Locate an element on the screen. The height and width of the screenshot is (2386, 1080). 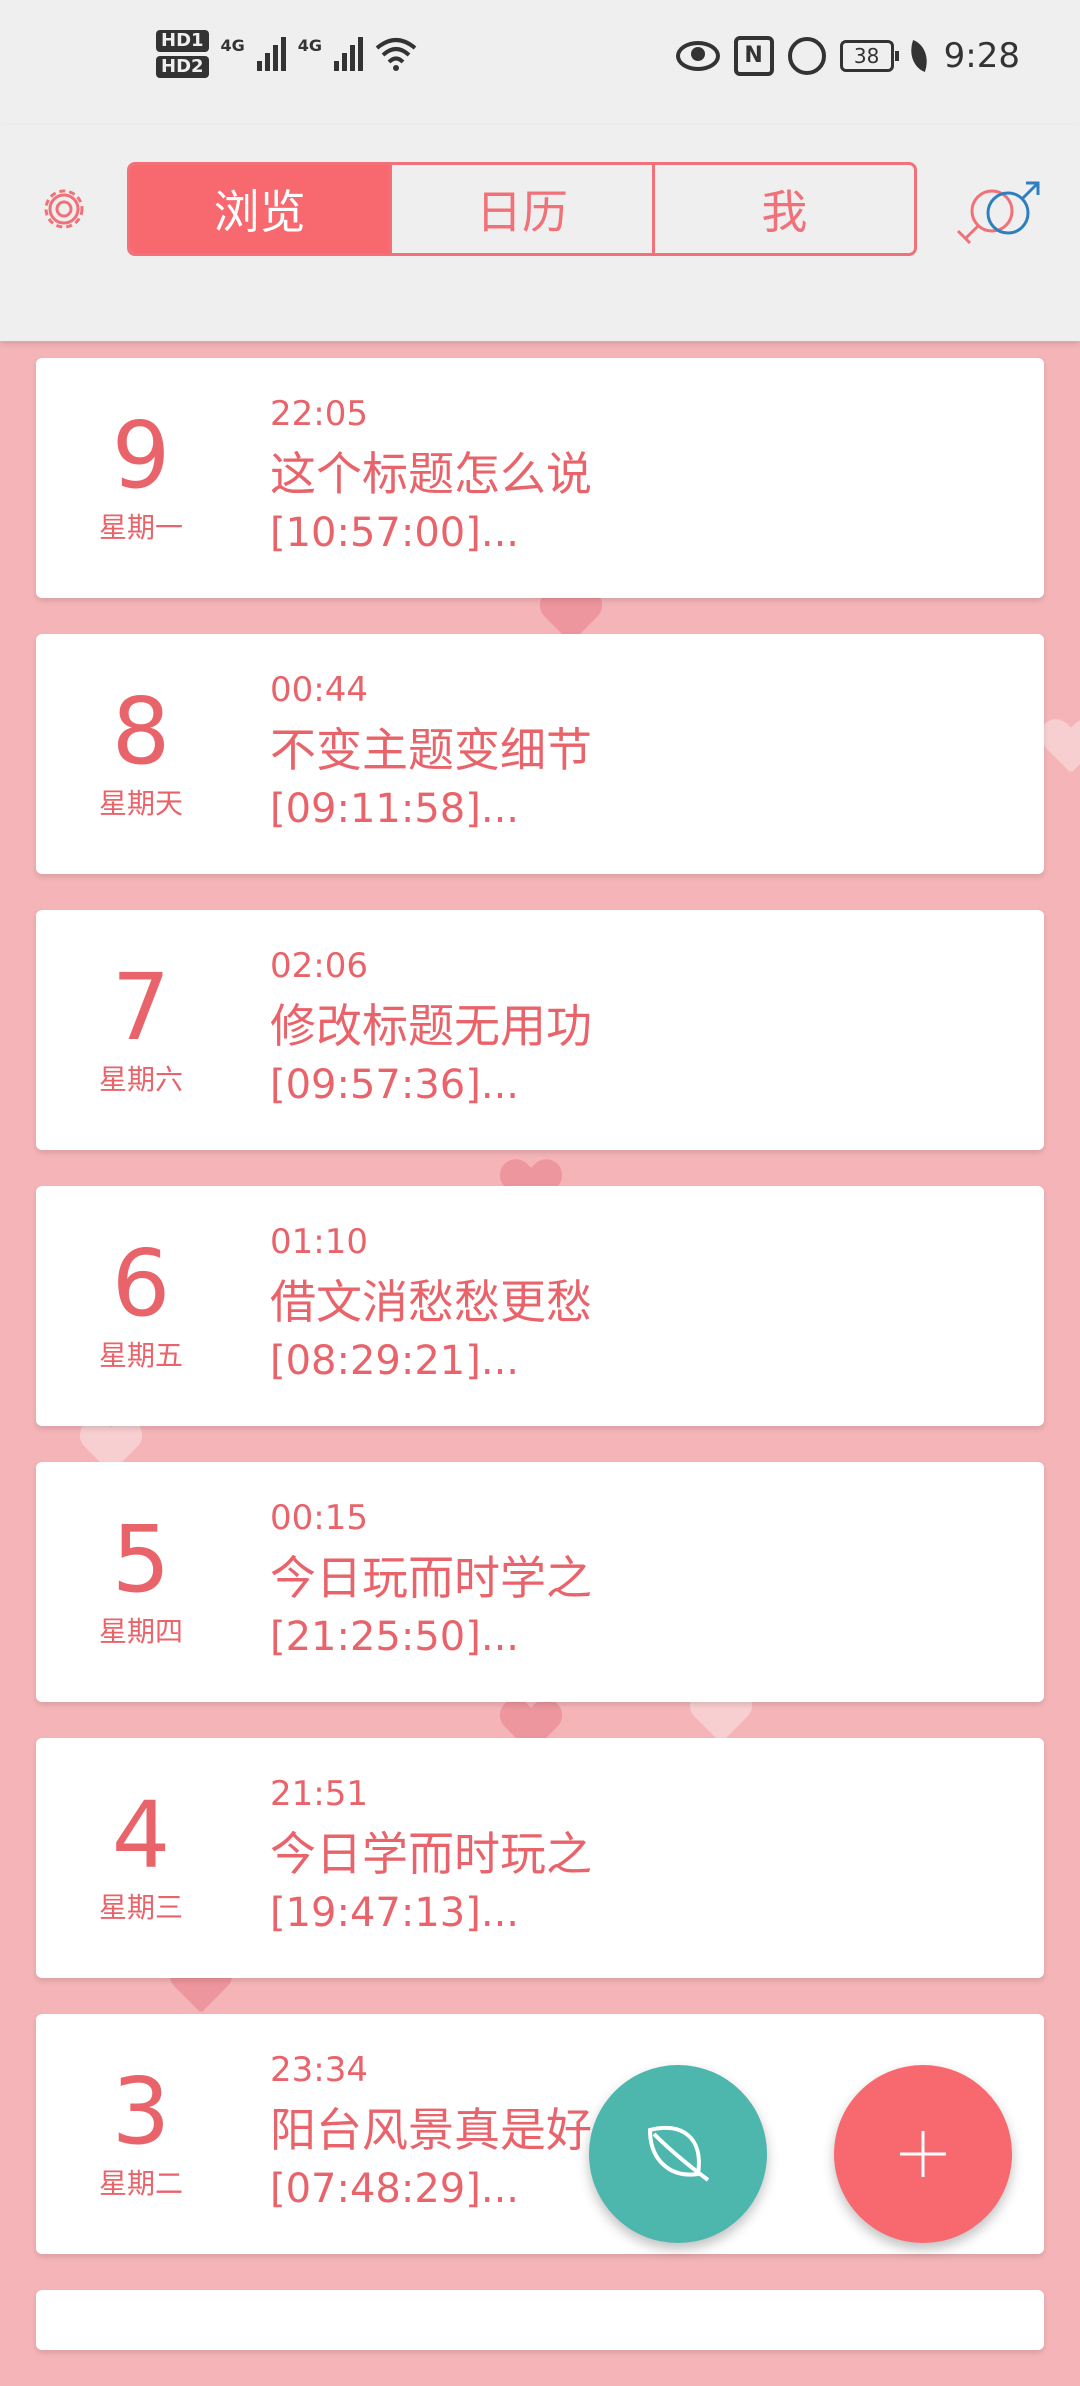
entry-day: 9 is located at coordinates (141, 455).